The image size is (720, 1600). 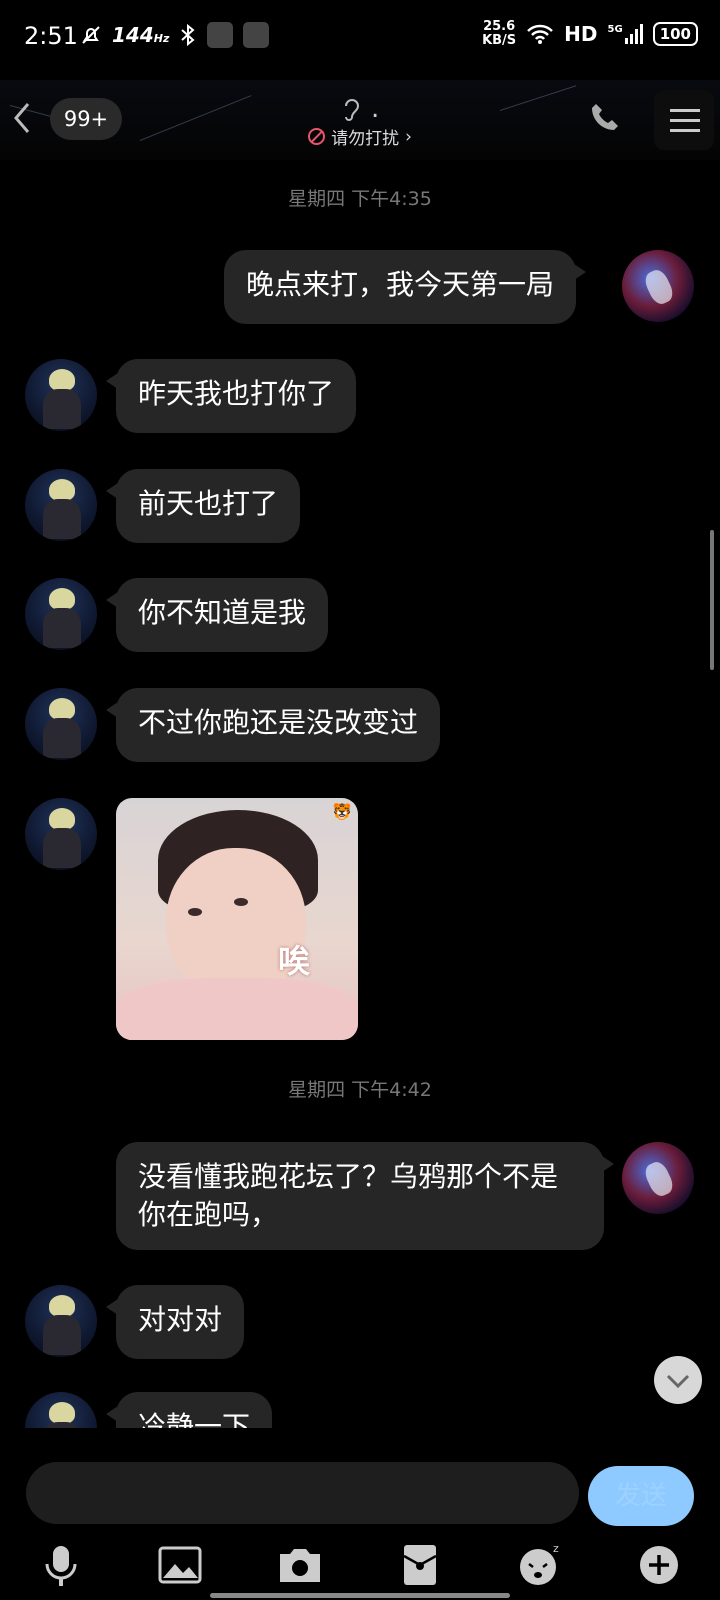 I want to click on red-packet-icon, so click(x=420, y=1565).